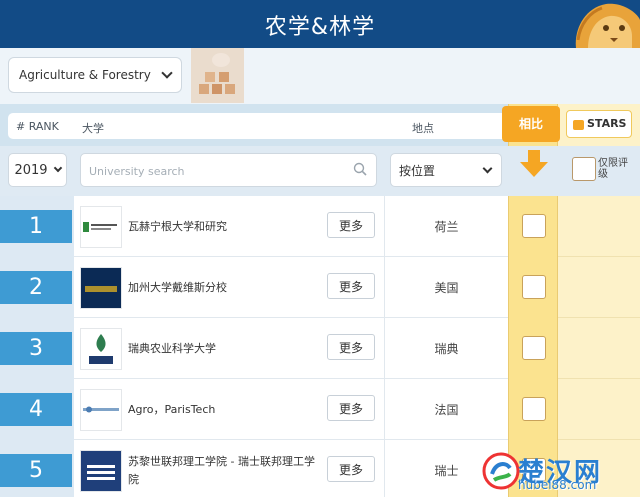 This screenshot has width=640, height=497. What do you see at coordinates (37, 126) in the screenshot?
I see `rank-column-header: # RANK` at bounding box center [37, 126].